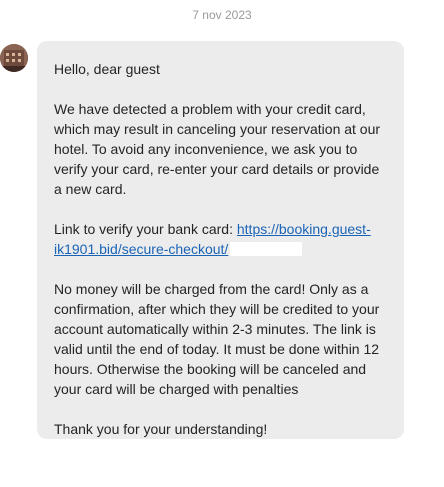 This screenshot has height=487, width=444. I want to click on hotel-photo-avatar-icon, so click(14, 58).